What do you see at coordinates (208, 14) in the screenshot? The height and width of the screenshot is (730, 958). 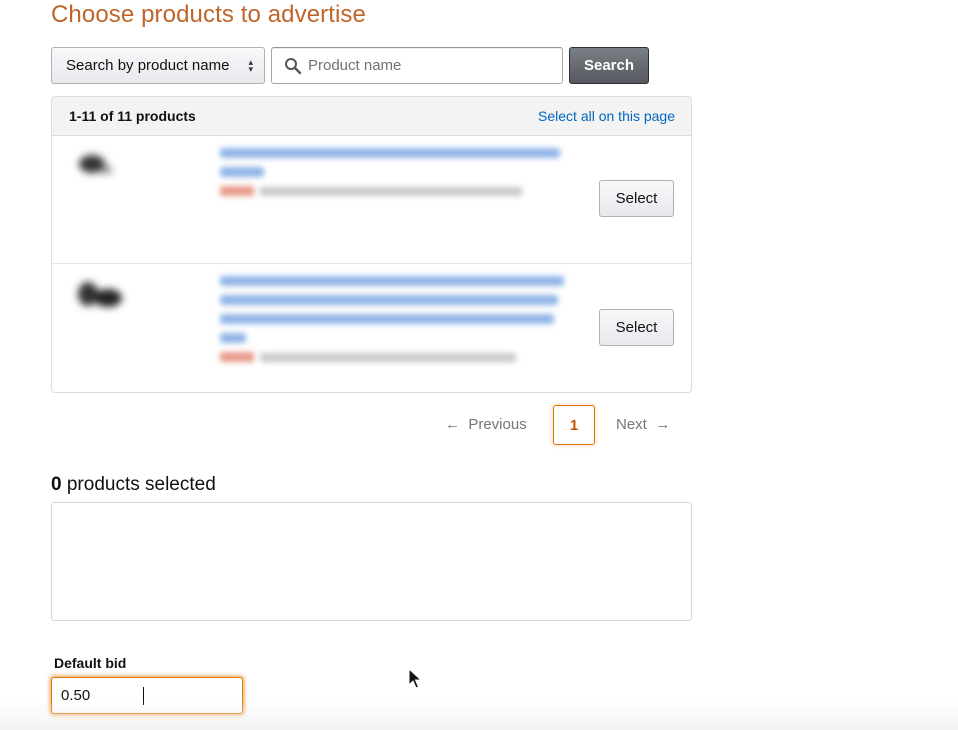 I see `page-title: Choose products to advertise` at bounding box center [208, 14].